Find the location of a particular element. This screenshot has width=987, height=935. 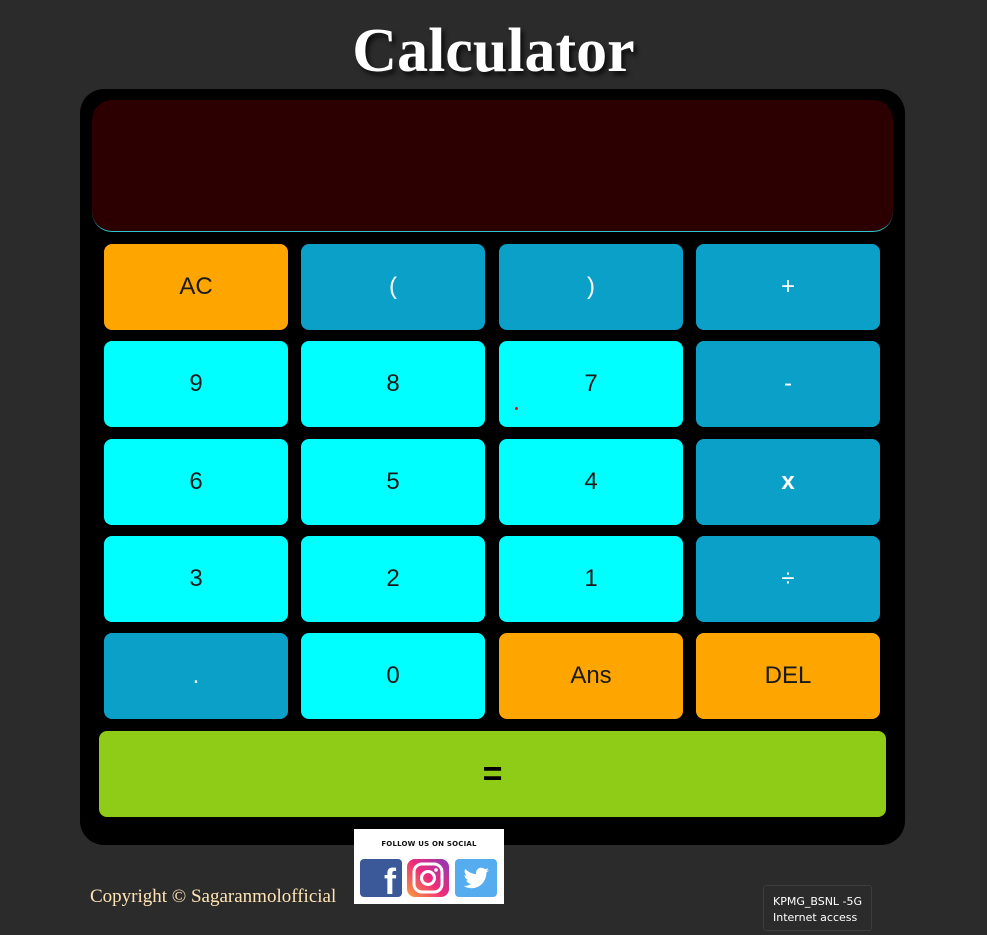

add-button: + is located at coordinates (788, 287).